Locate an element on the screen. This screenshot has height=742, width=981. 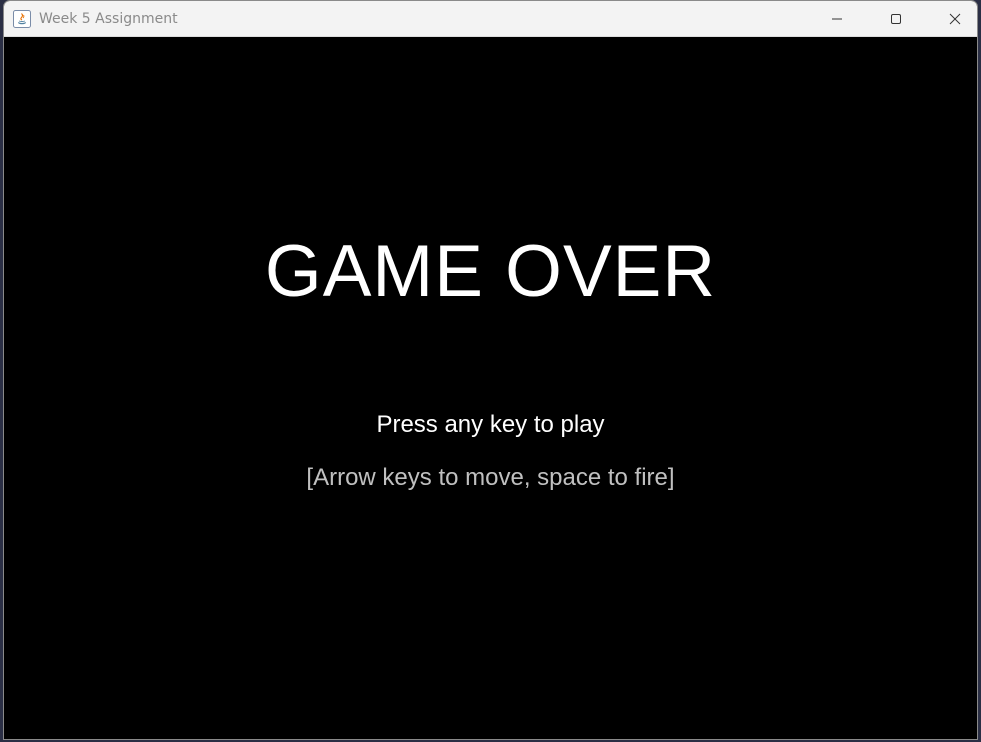
close-icon is located at coordinates (955, 18).